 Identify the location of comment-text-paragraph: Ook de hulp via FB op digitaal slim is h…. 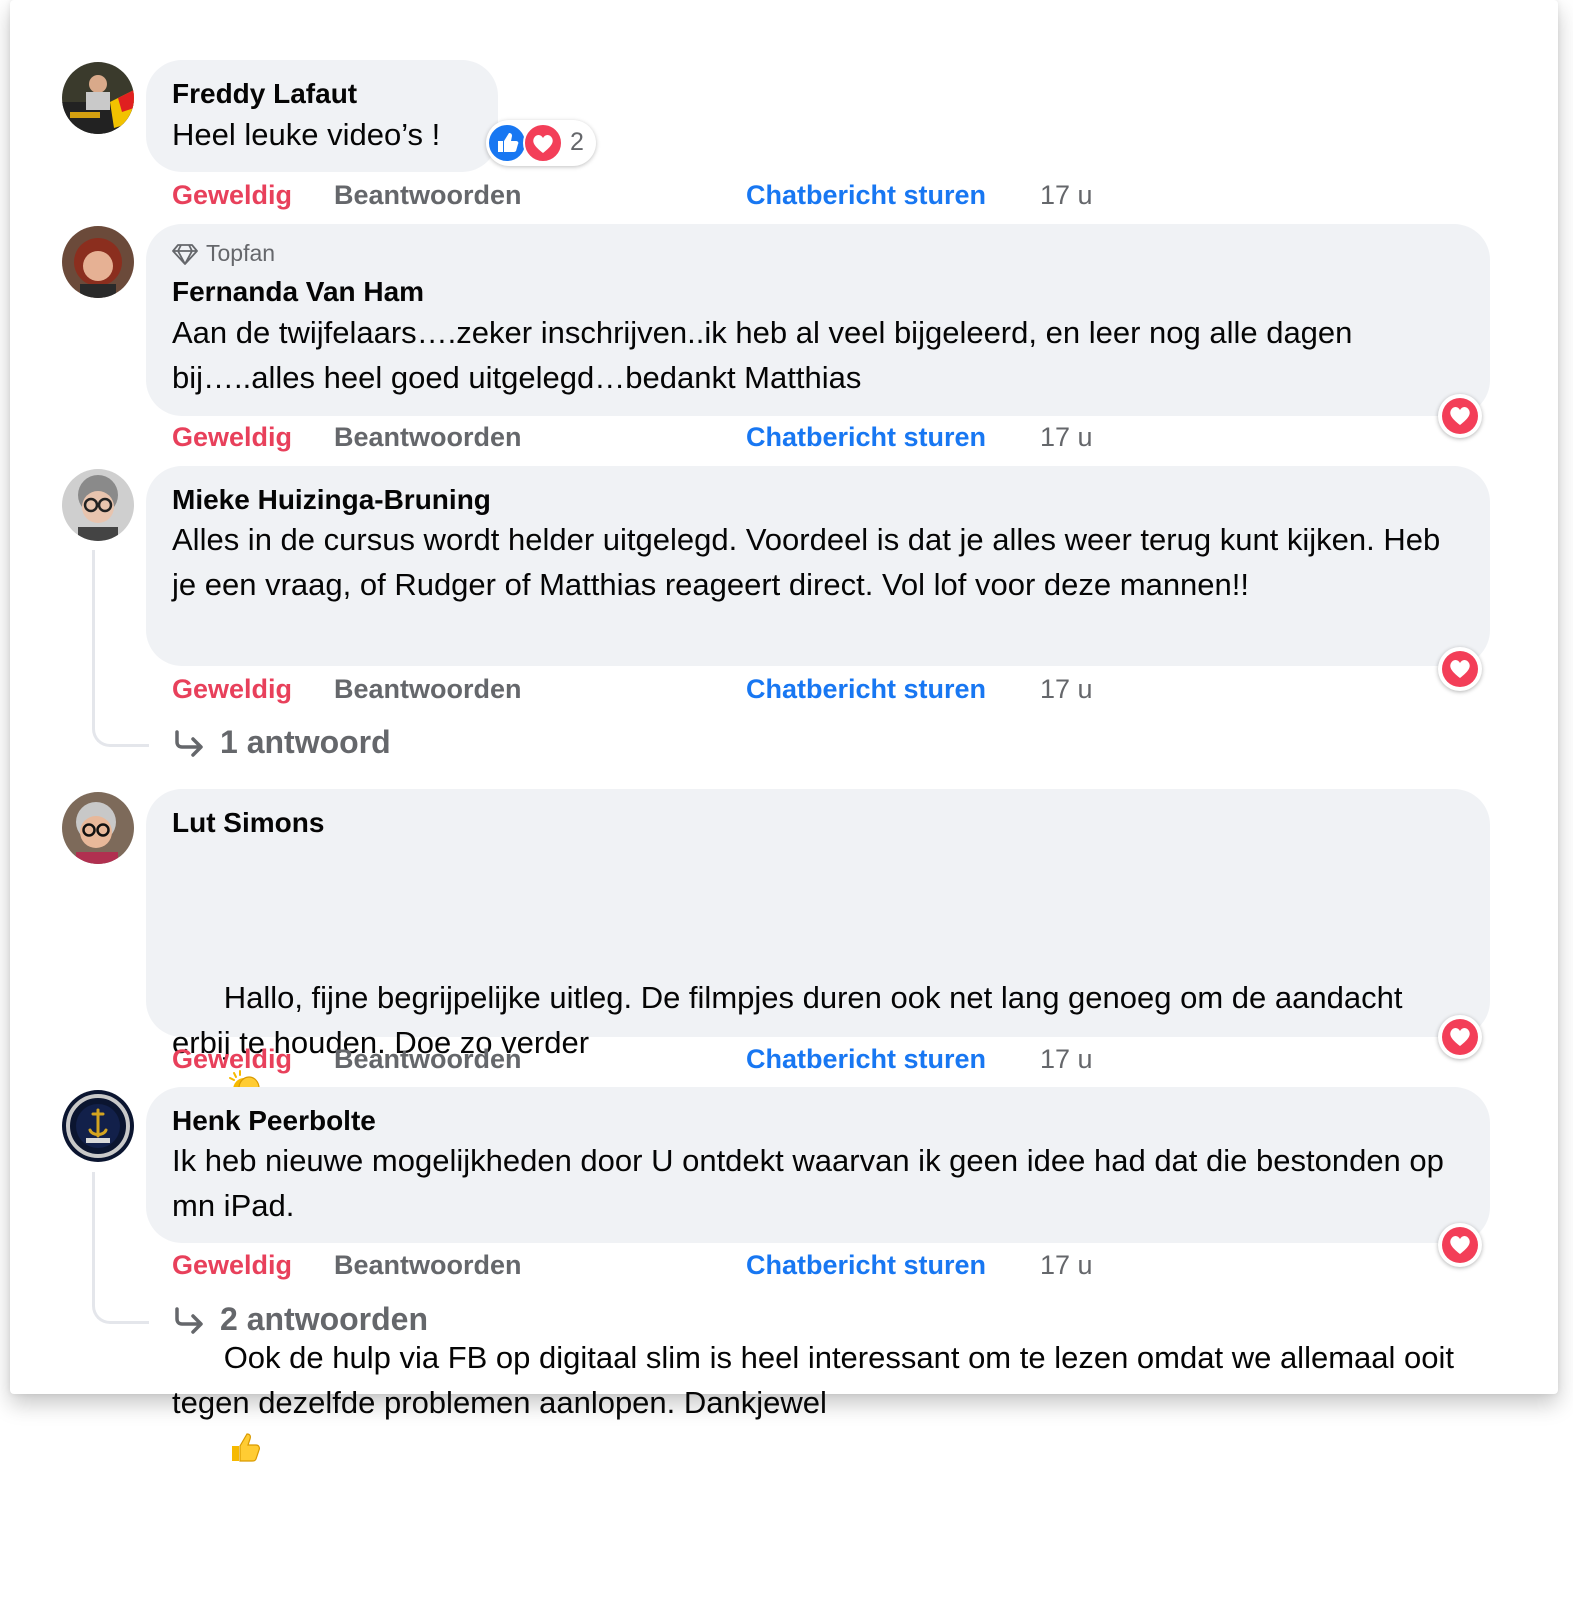
(817, 1380).